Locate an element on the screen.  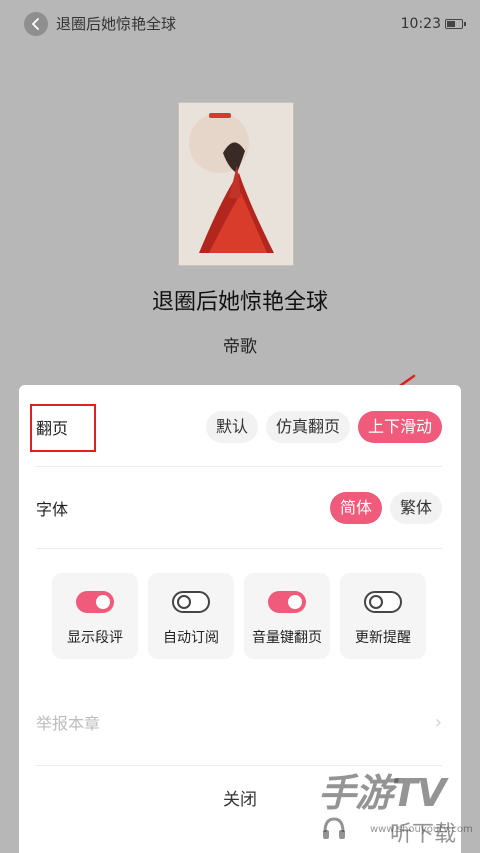
clock: 10:23 is located at coordinates (420, 24).